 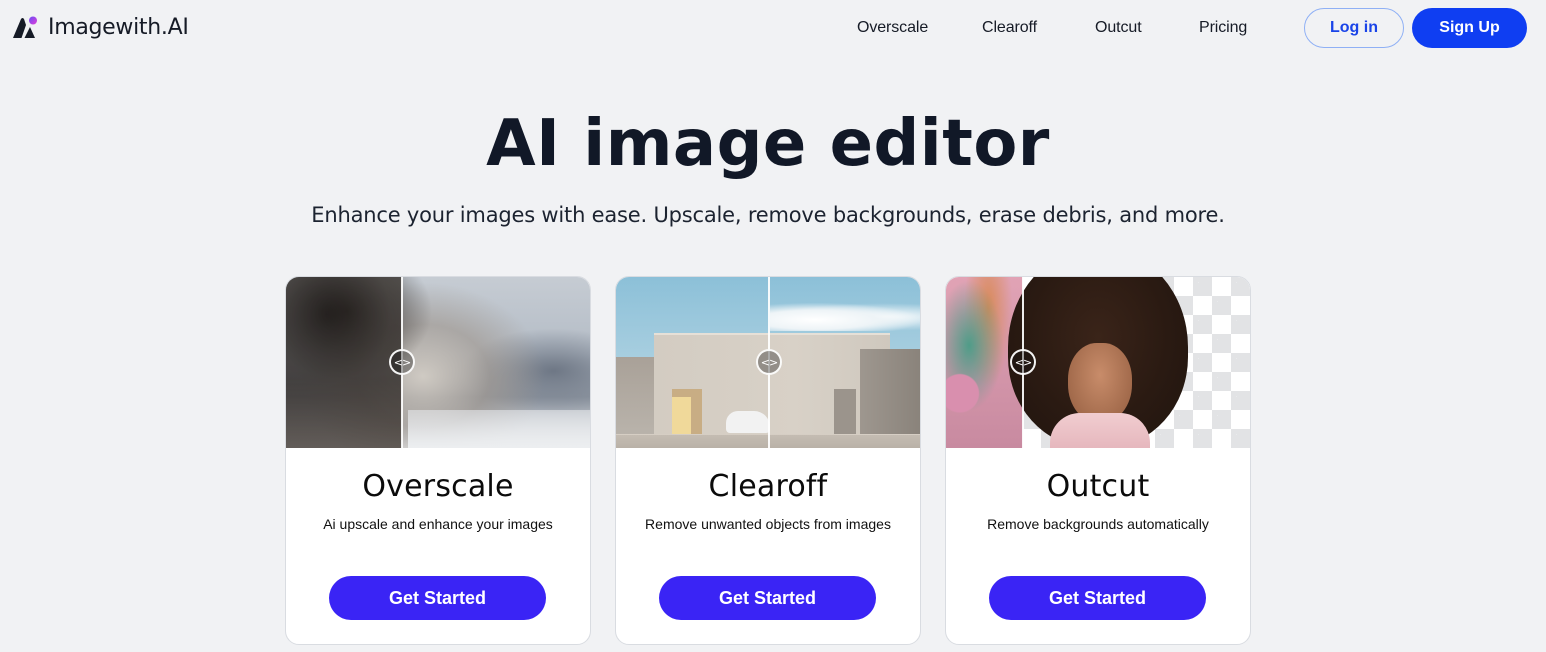 I want to click on outcut-comparison-image: <>, so click(x=1098, y=362).